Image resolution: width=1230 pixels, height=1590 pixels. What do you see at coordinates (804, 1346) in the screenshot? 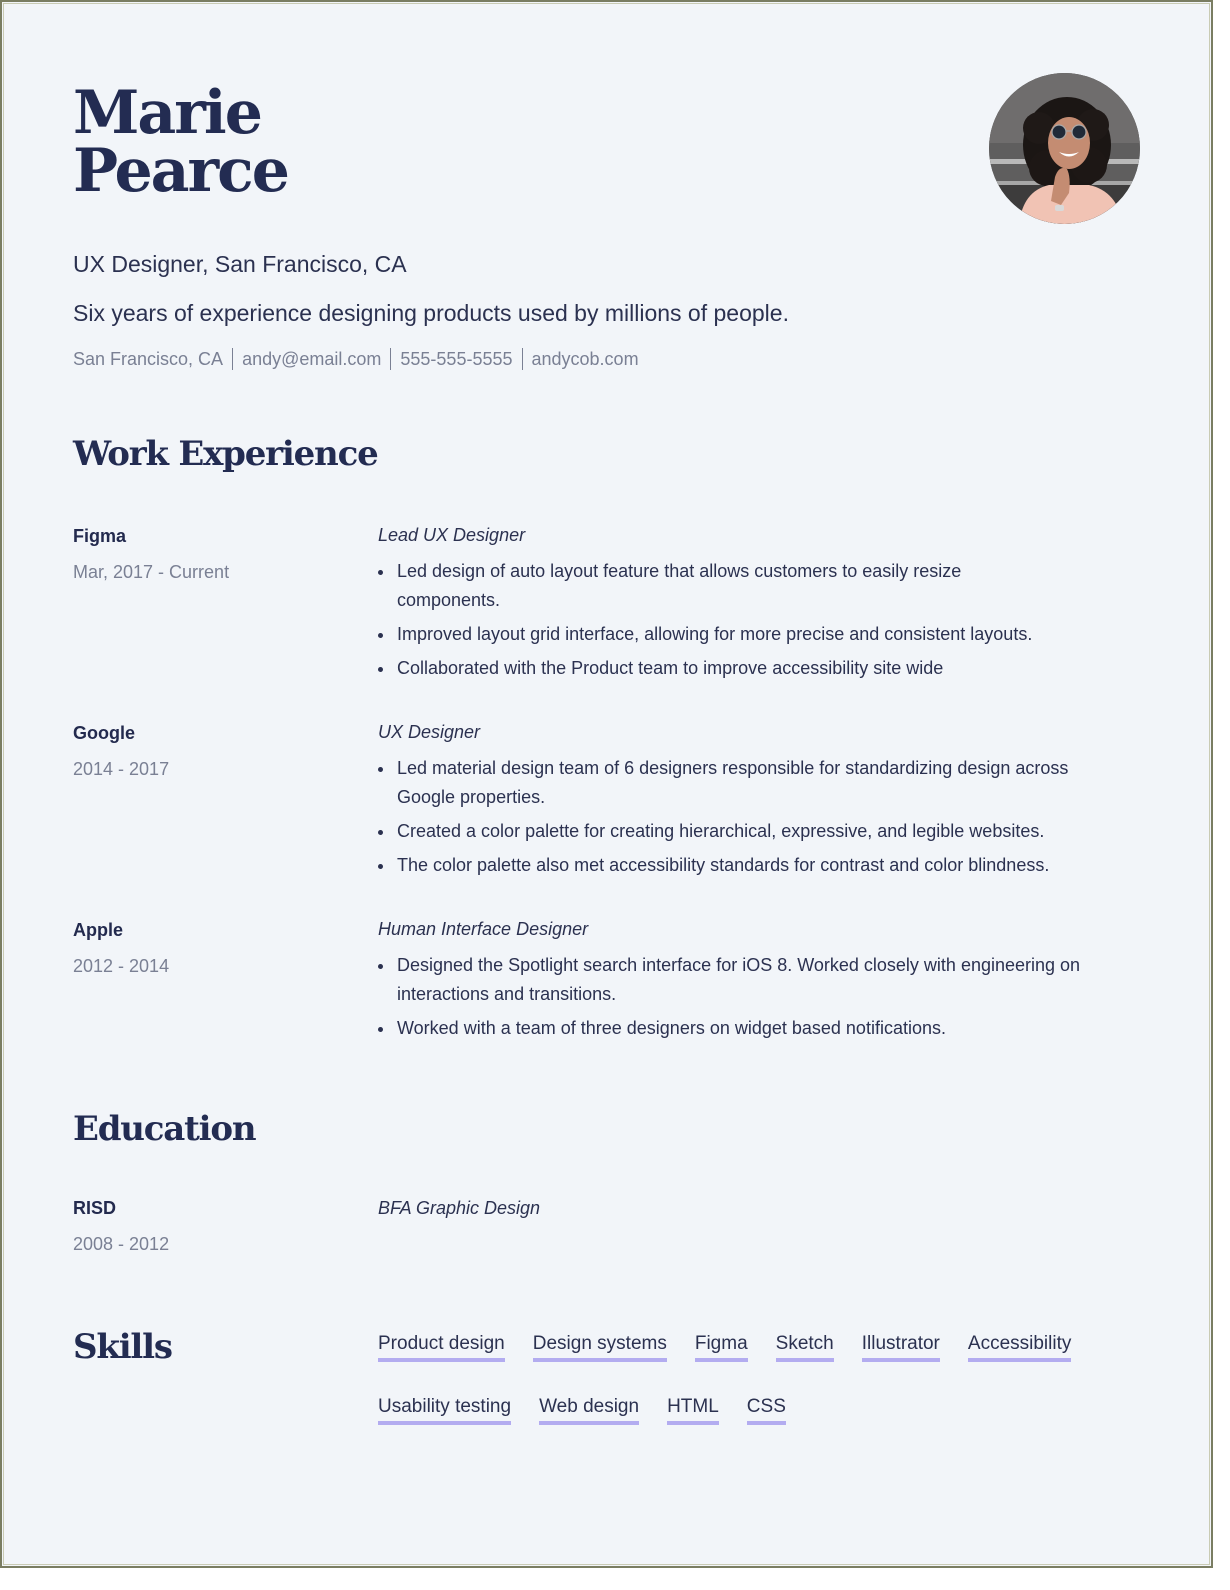
I see `skill-tag: Sketch` at bounding box center [804, 1346].